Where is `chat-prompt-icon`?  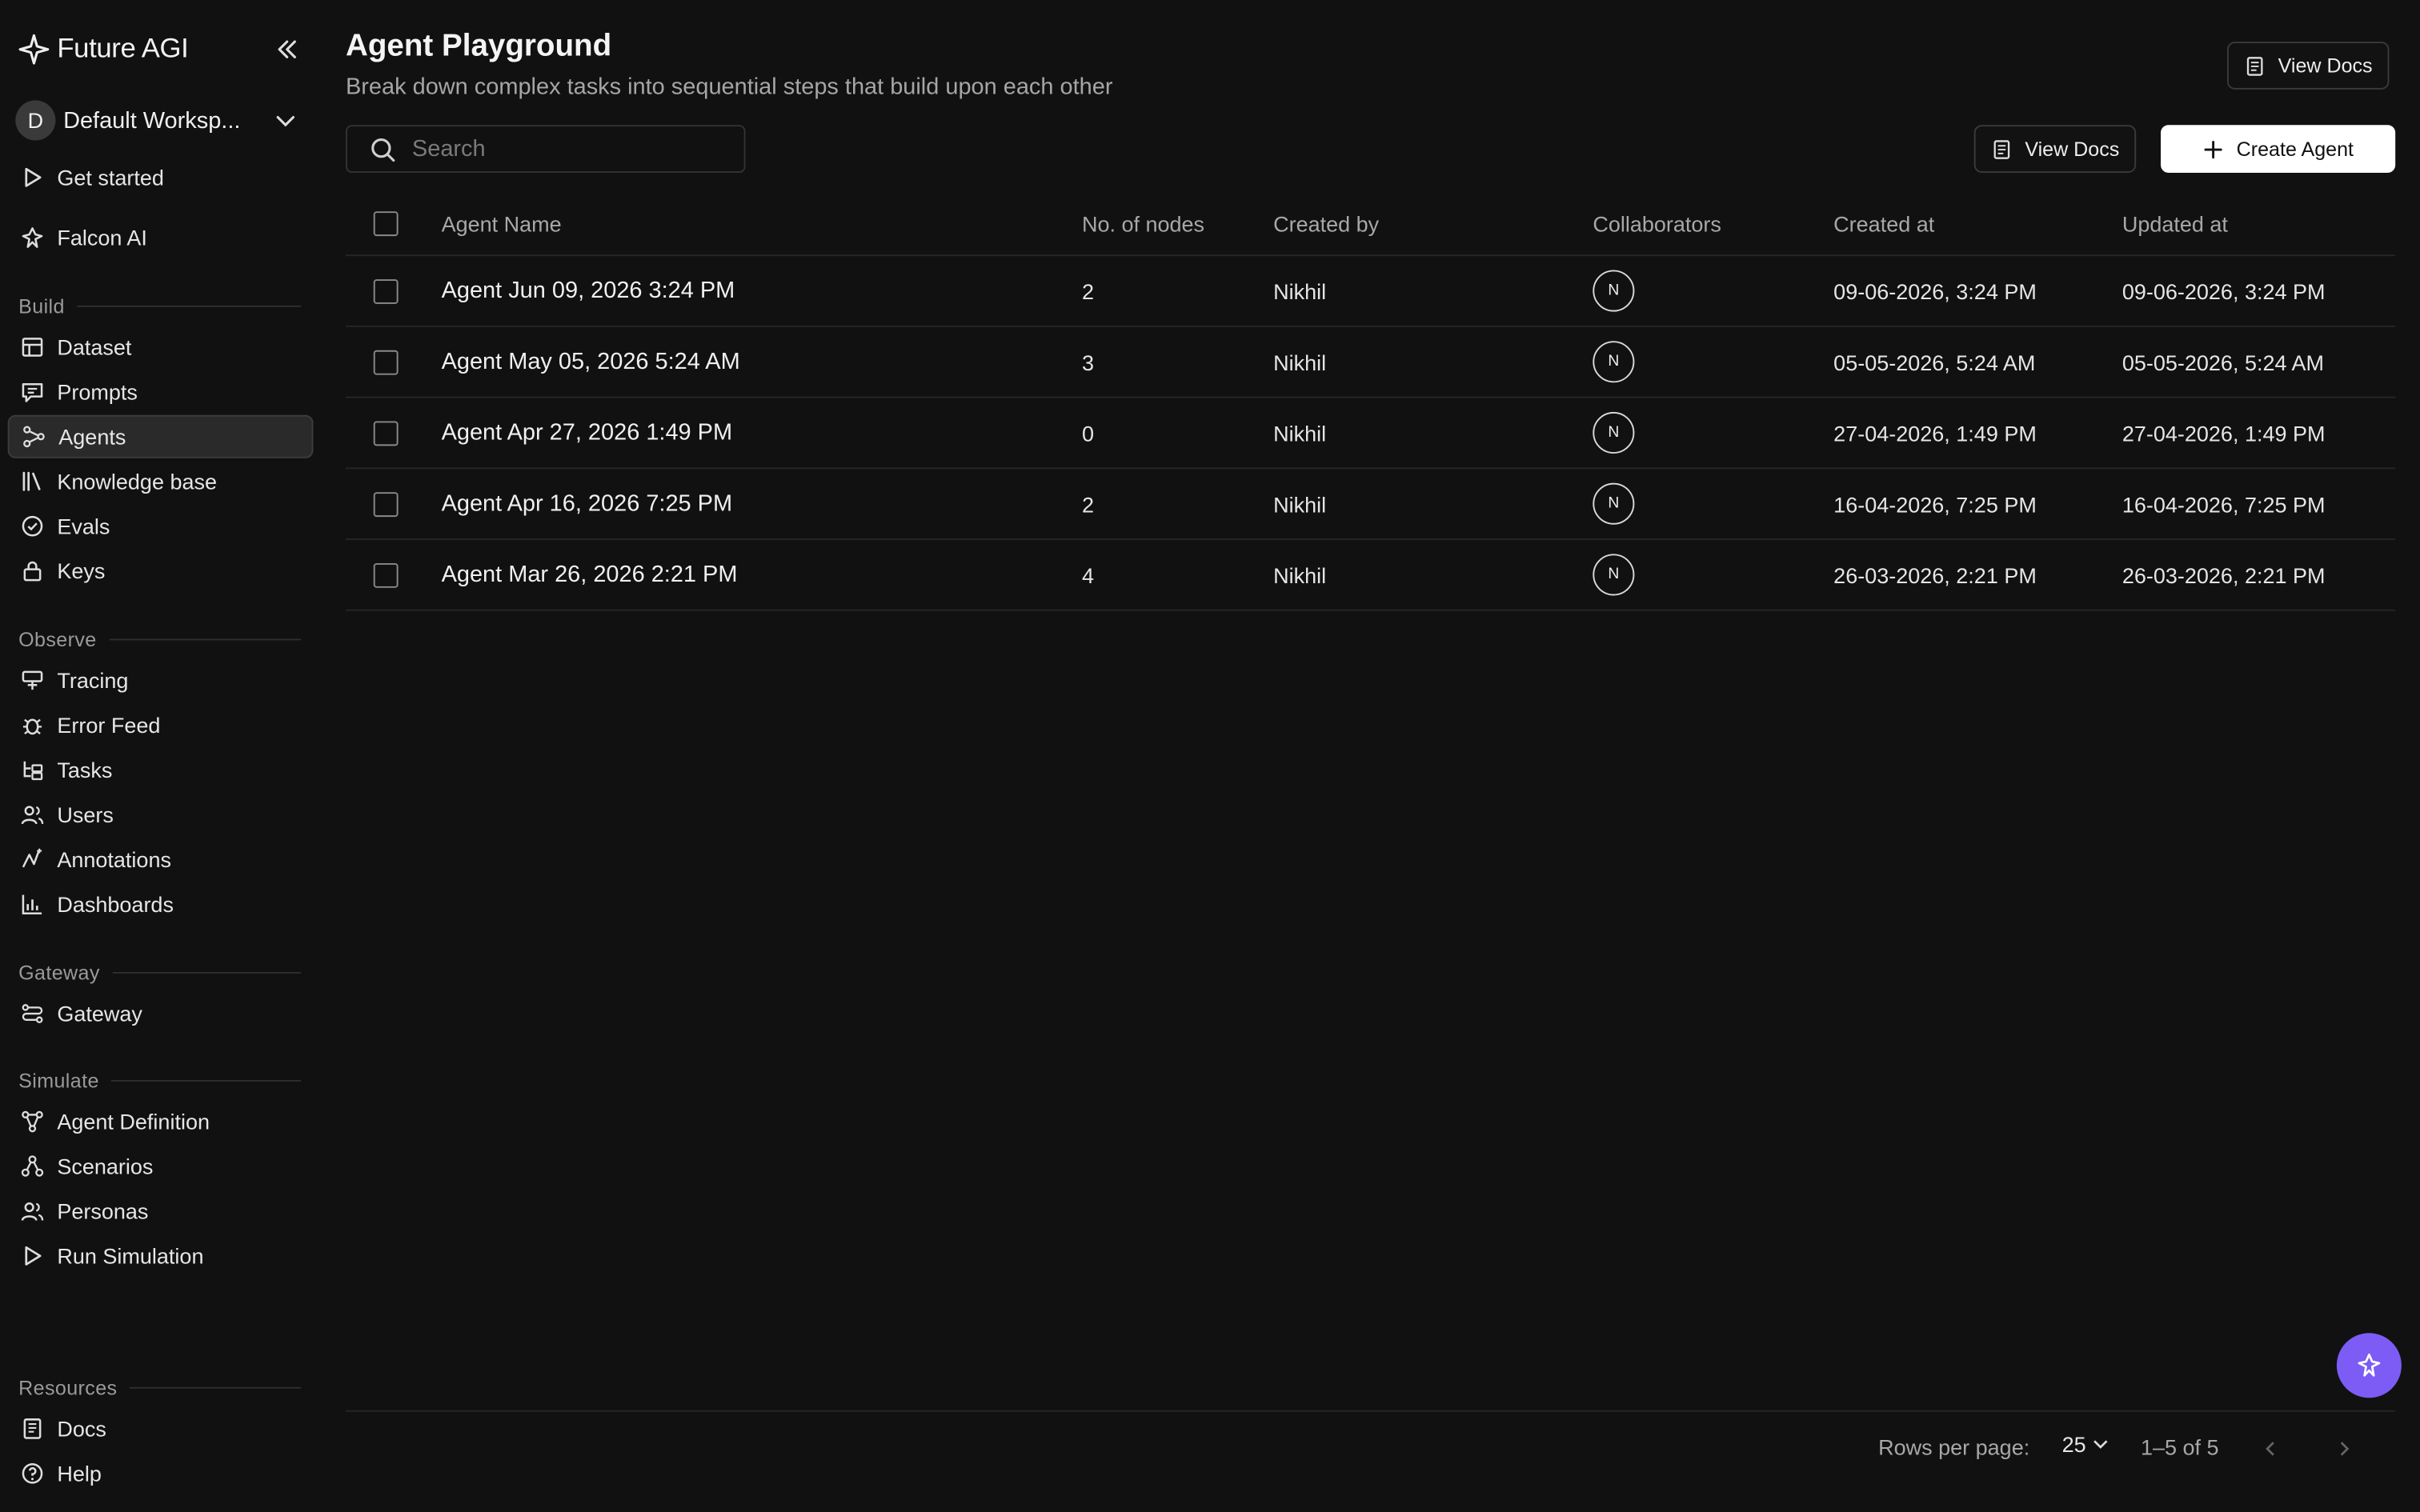
chat-prompt-icon is located at coordinates (32, 392).